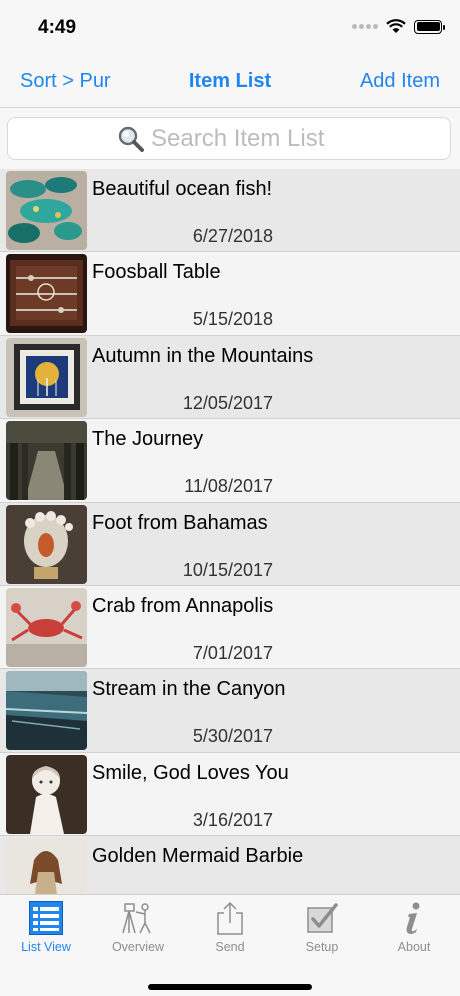 This screenshot has height=996, width=460. I want to click on tab-label: List View, so click(46, 947).